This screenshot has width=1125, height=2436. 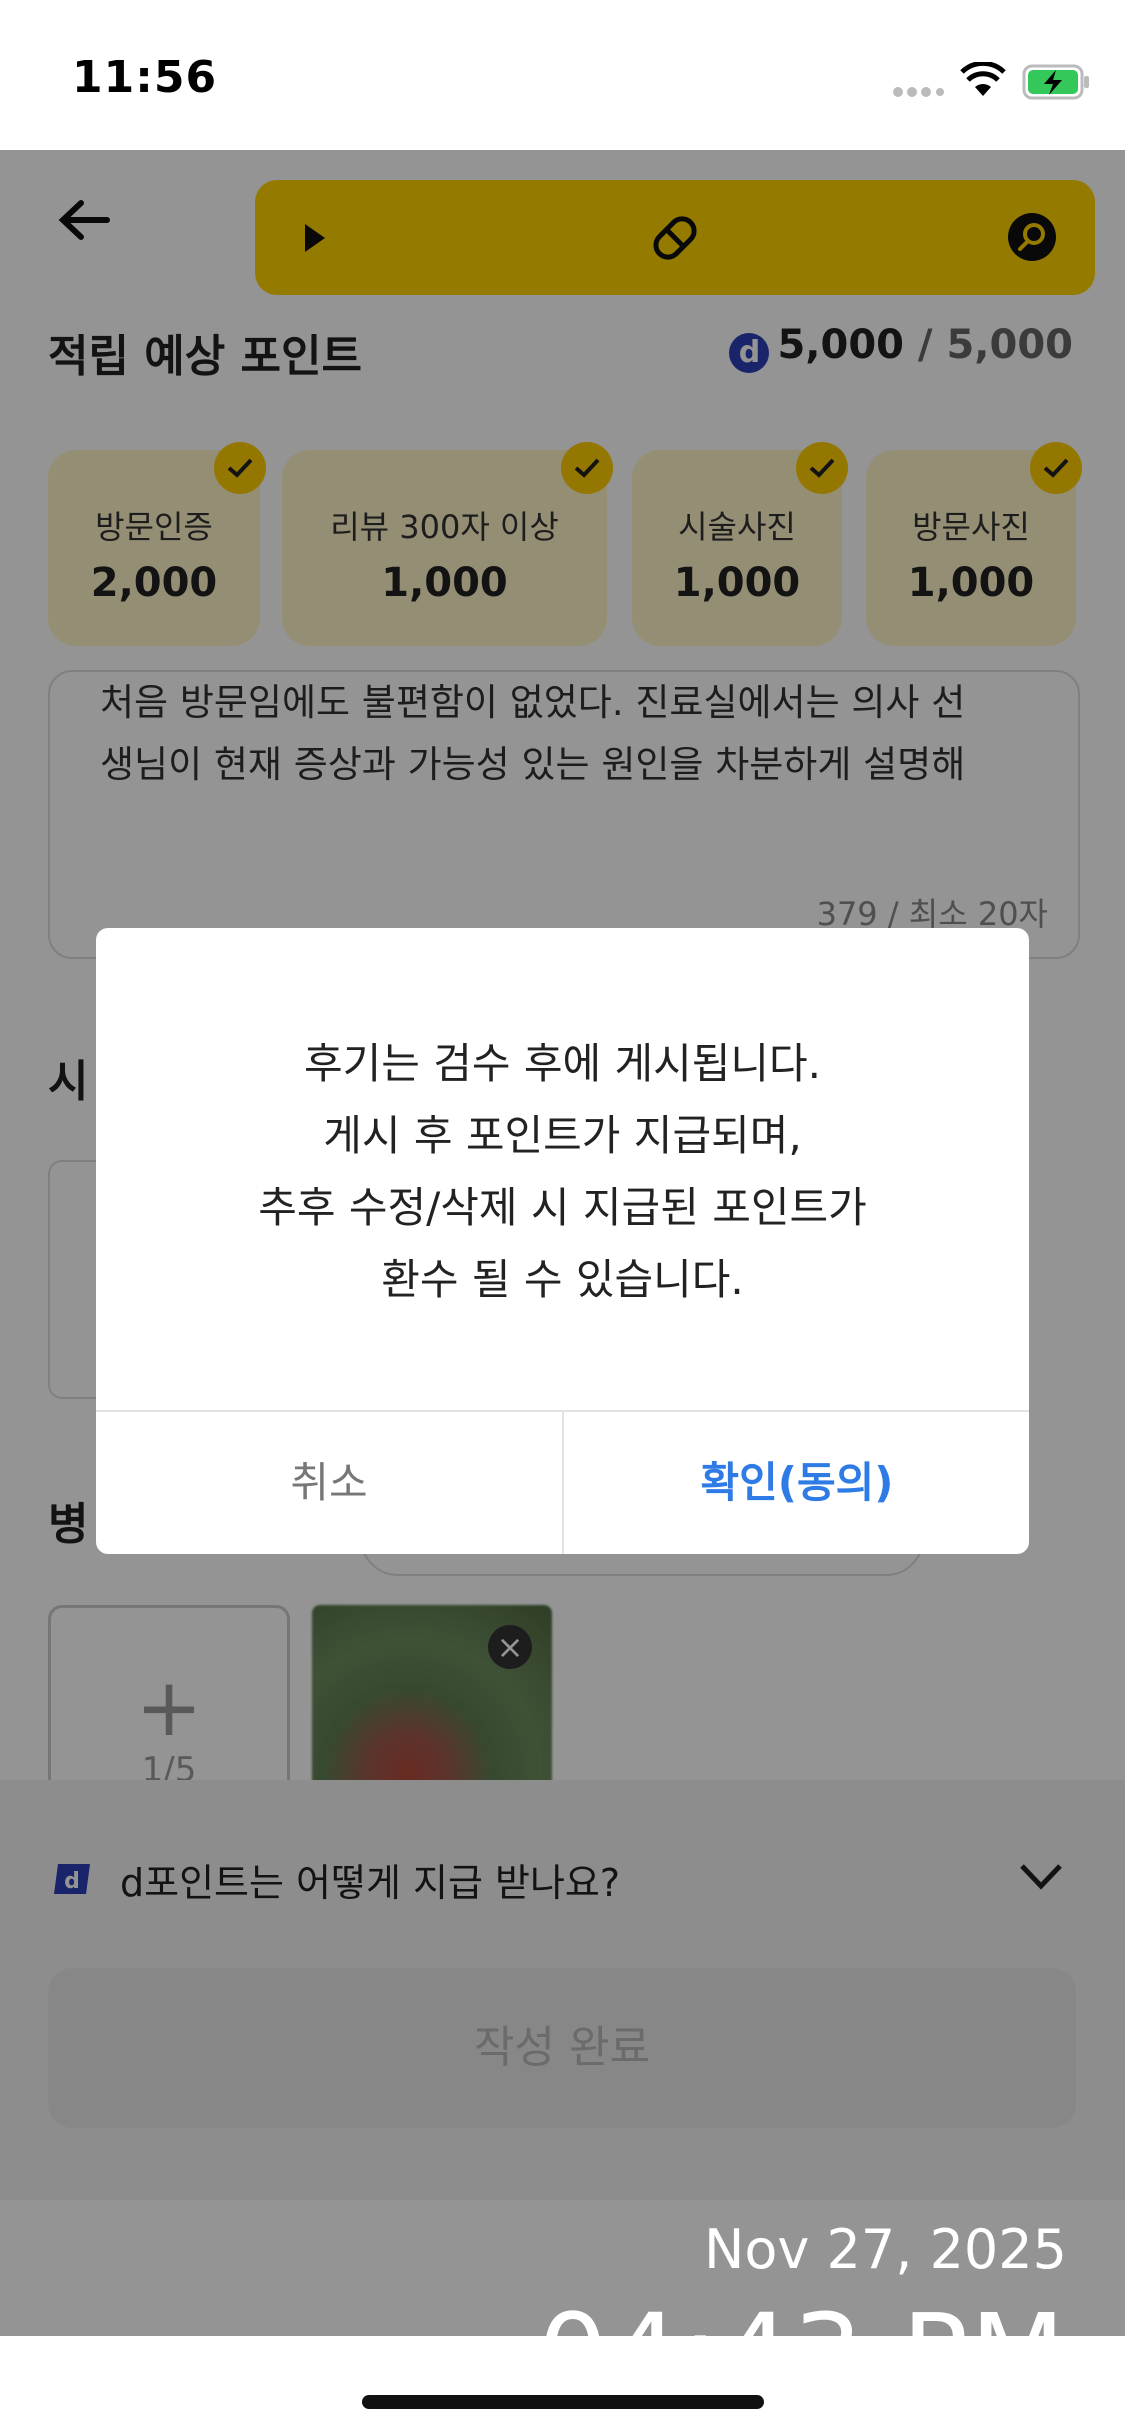 I want to click on dialog-line: 환수 될 수 있습니다., so click(x=562, y=1279).